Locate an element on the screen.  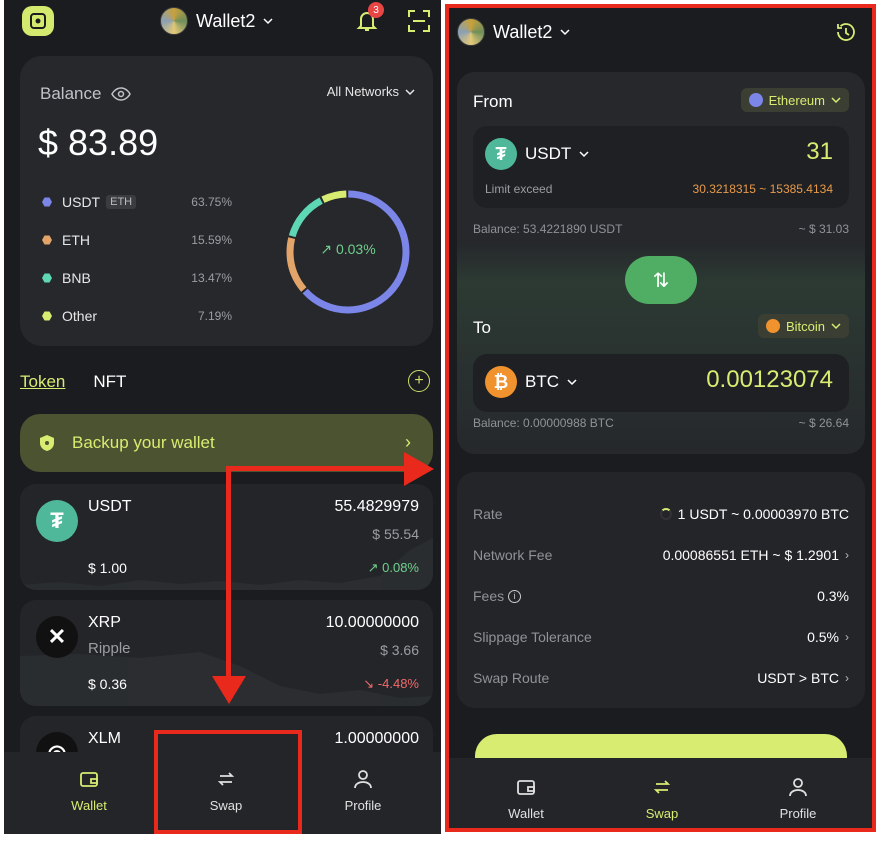
wallet-icon is located at coordinates (89, 779).